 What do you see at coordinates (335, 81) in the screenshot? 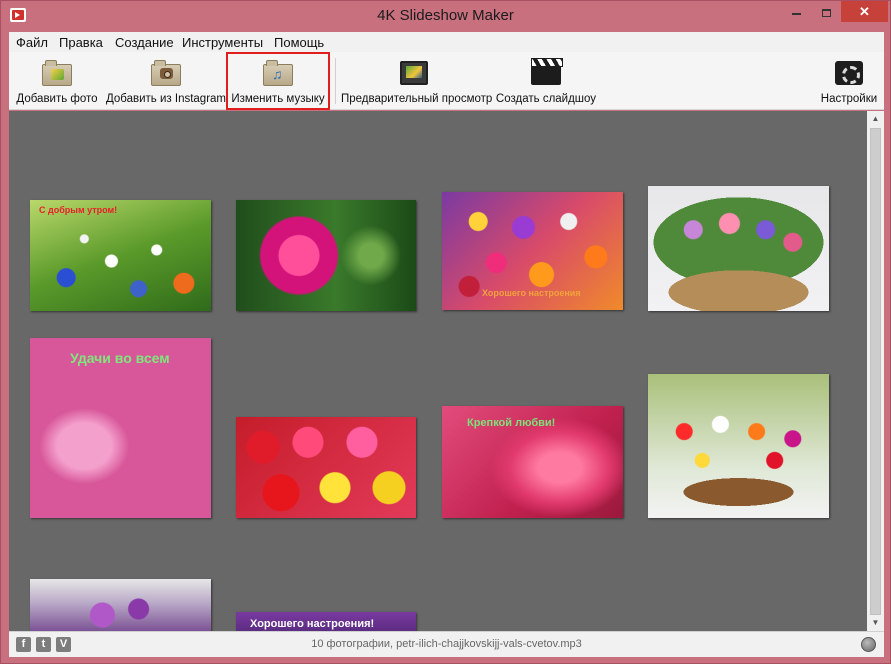
I see `toolbar-divider` at bounding box center [335, 81].